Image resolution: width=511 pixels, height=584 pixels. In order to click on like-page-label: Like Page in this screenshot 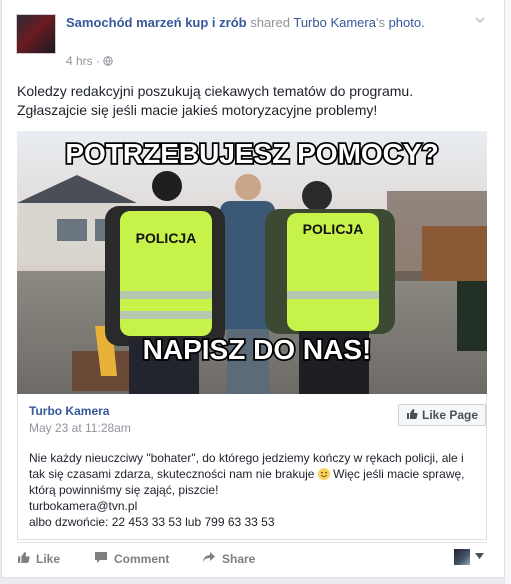, I will do `click(450, 415)`.